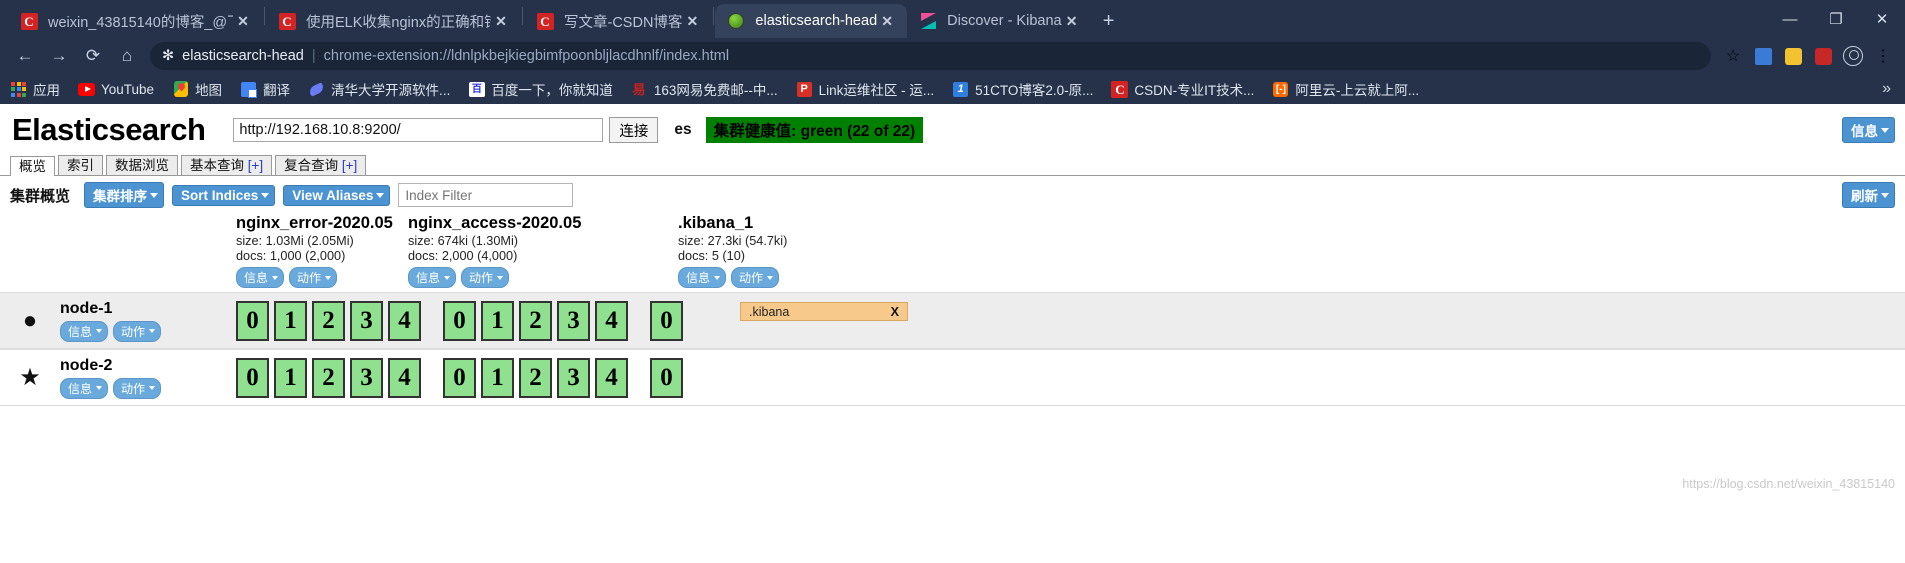 This screenshot has height=563, width=1905. I want to click on tab-indices: 索引, so click(80, 165).